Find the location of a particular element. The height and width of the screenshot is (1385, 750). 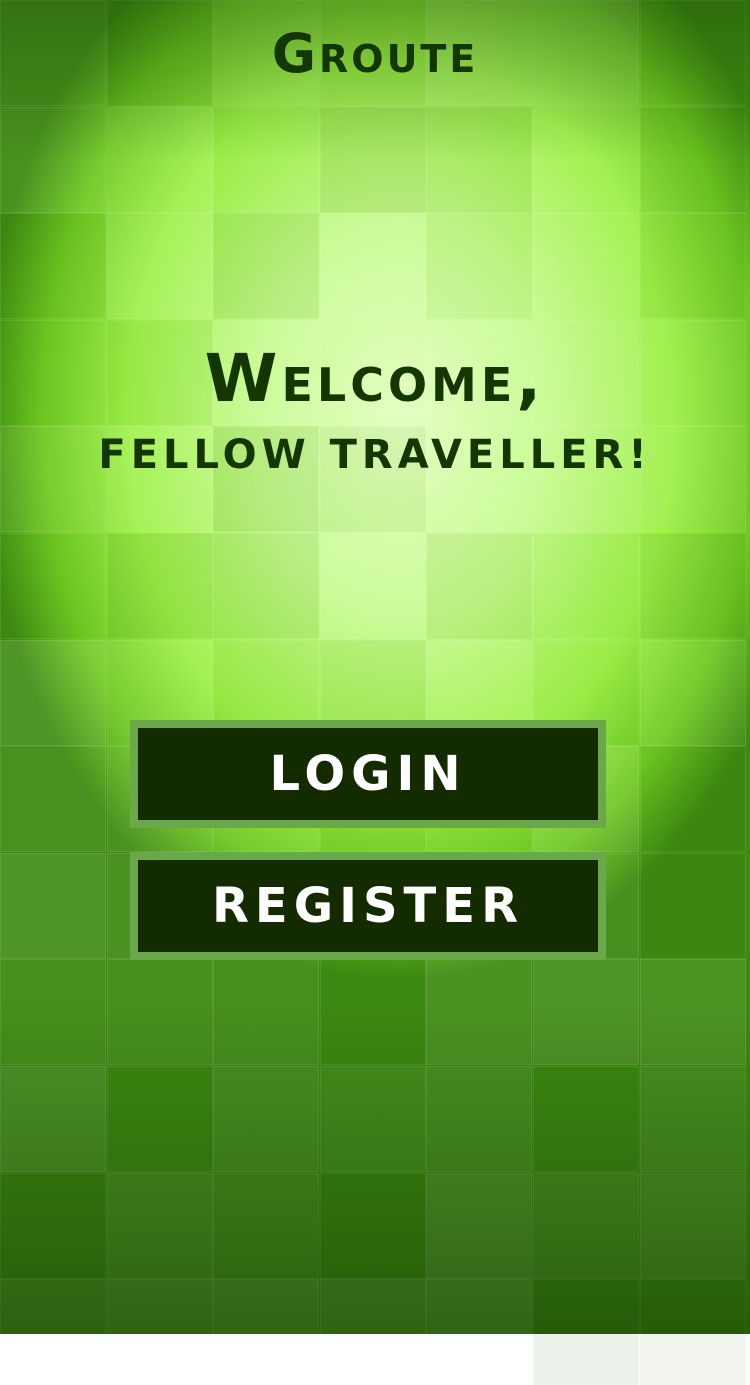

welcome-heading: Welcome, is located at coordinates (375, 378).